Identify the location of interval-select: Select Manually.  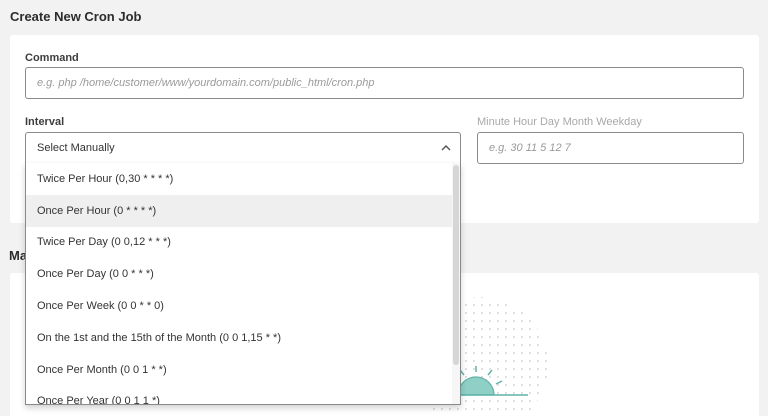
(243, 148).